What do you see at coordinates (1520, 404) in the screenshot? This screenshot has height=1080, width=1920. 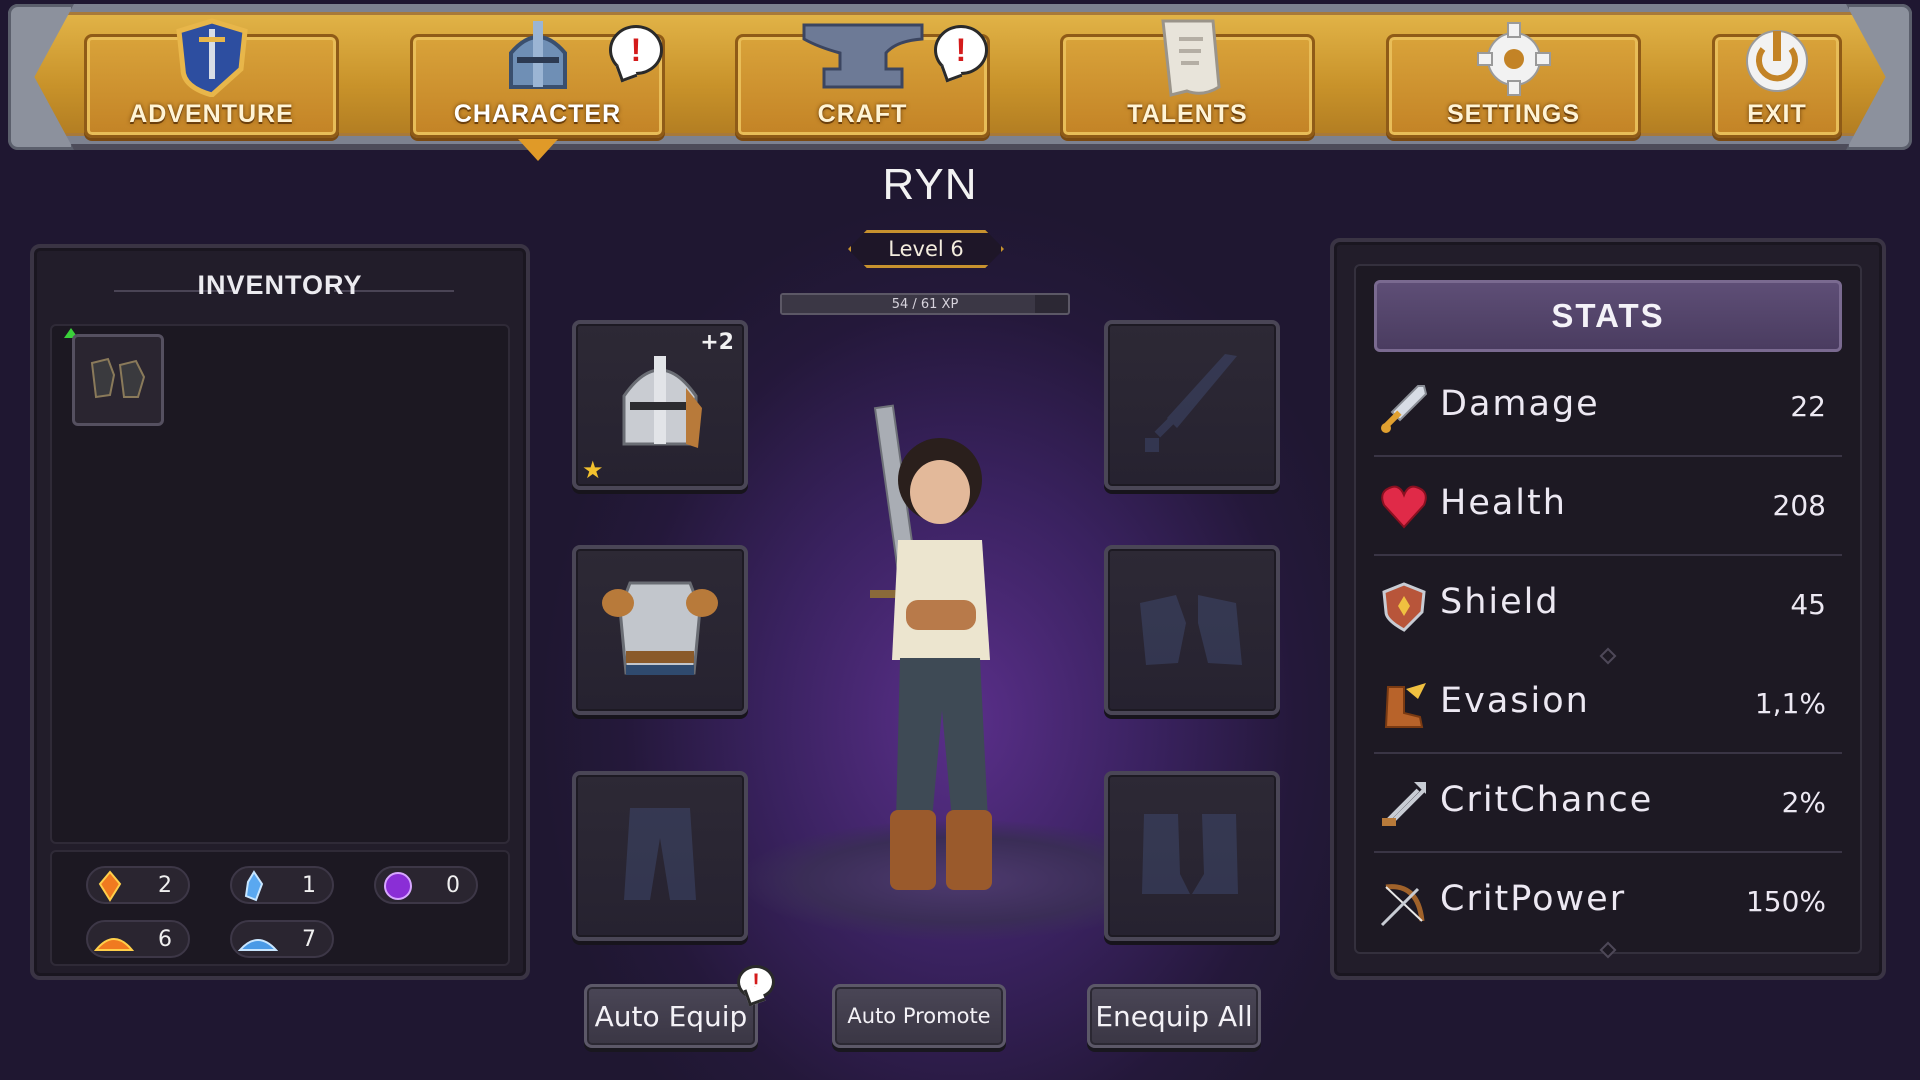 I see `stat-name: Damage` at bounding box center [1520, 404].